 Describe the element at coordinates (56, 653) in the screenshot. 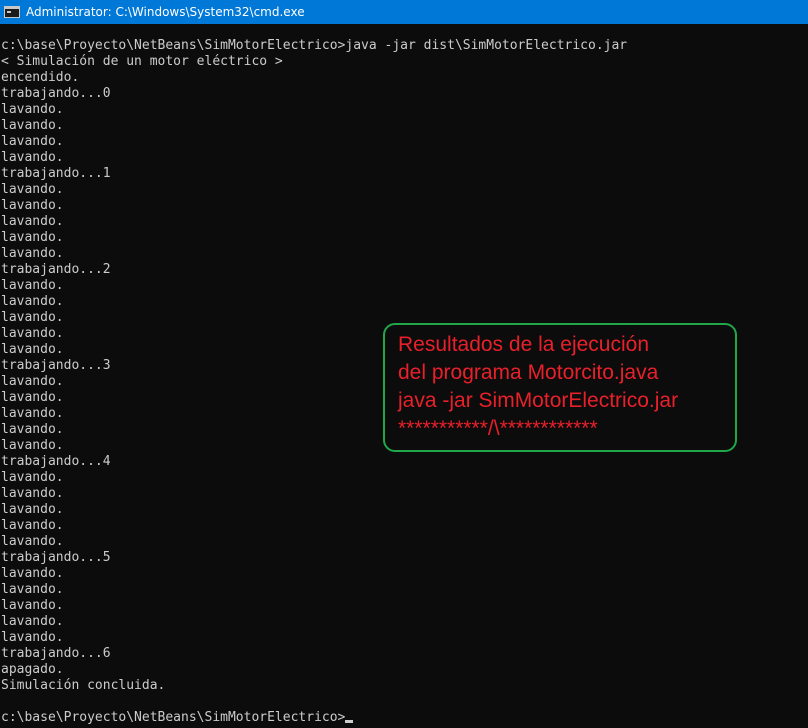

I see `console-line: trabajando...6` at that location.